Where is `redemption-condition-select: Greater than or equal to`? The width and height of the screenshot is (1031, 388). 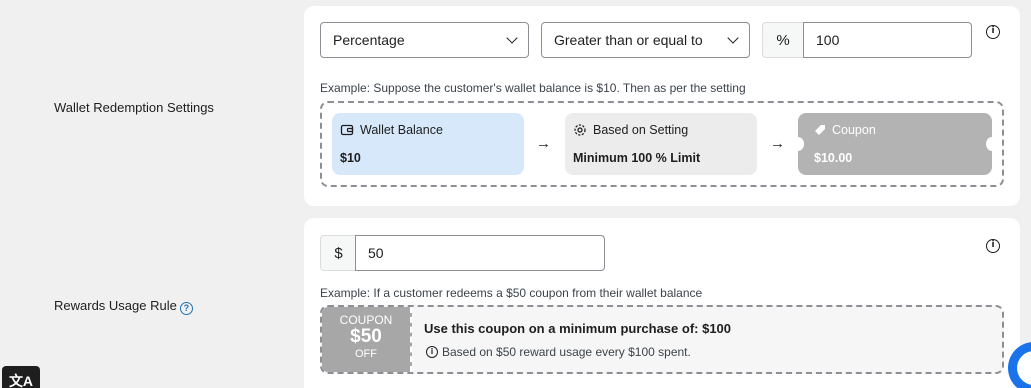 redemption-condition-select: Greater than or equal to is located at coordinates (645, 40).